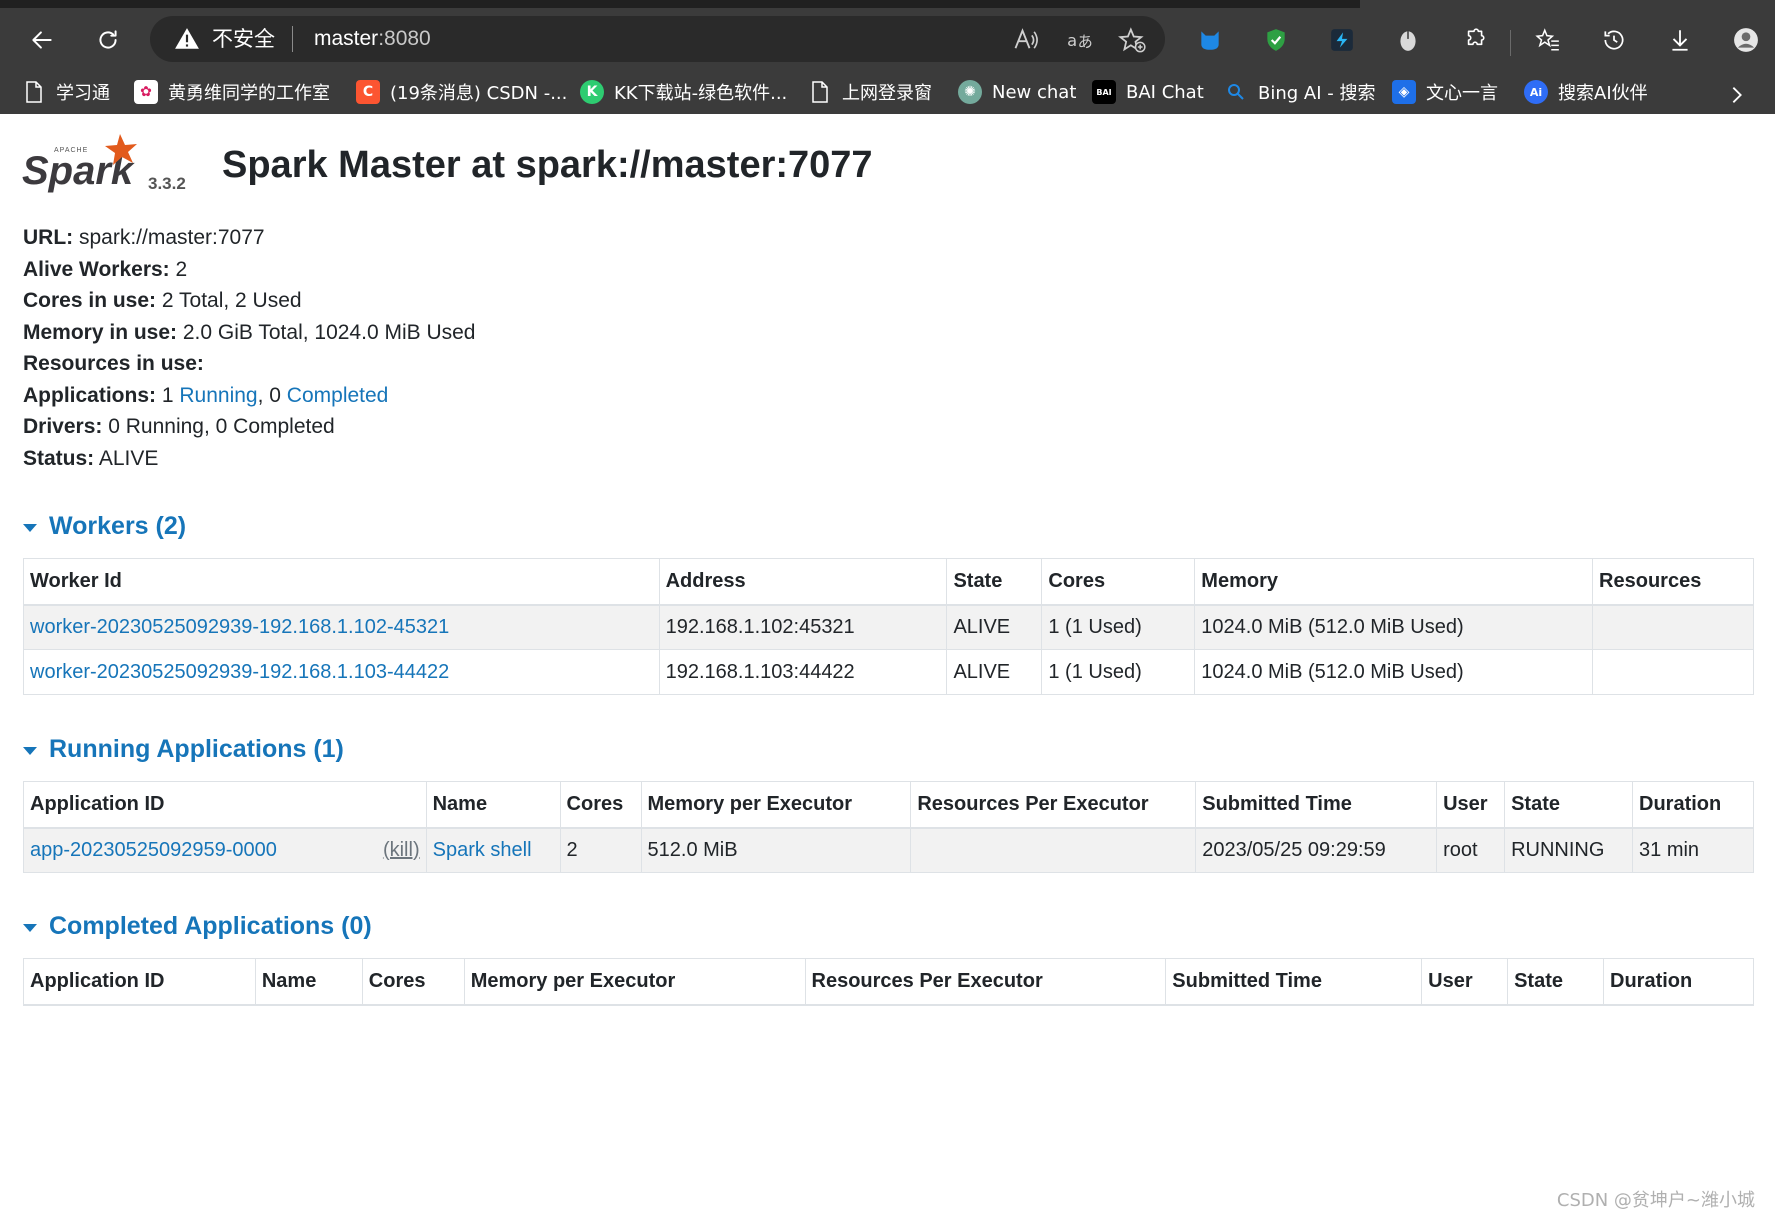  Describe the element at coordinates (887, 4) in the screenshot. I see `tab-strip` at that location.